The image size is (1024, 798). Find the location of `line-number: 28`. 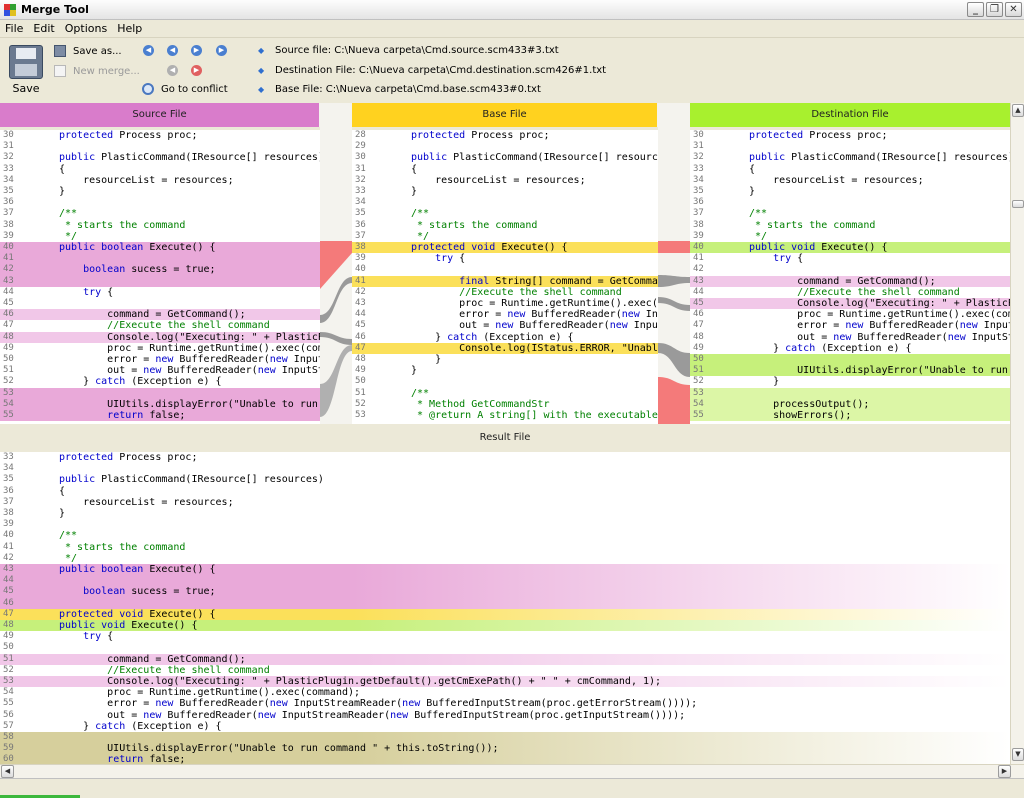

line-number: 28 is located at coordinates (360, 135).